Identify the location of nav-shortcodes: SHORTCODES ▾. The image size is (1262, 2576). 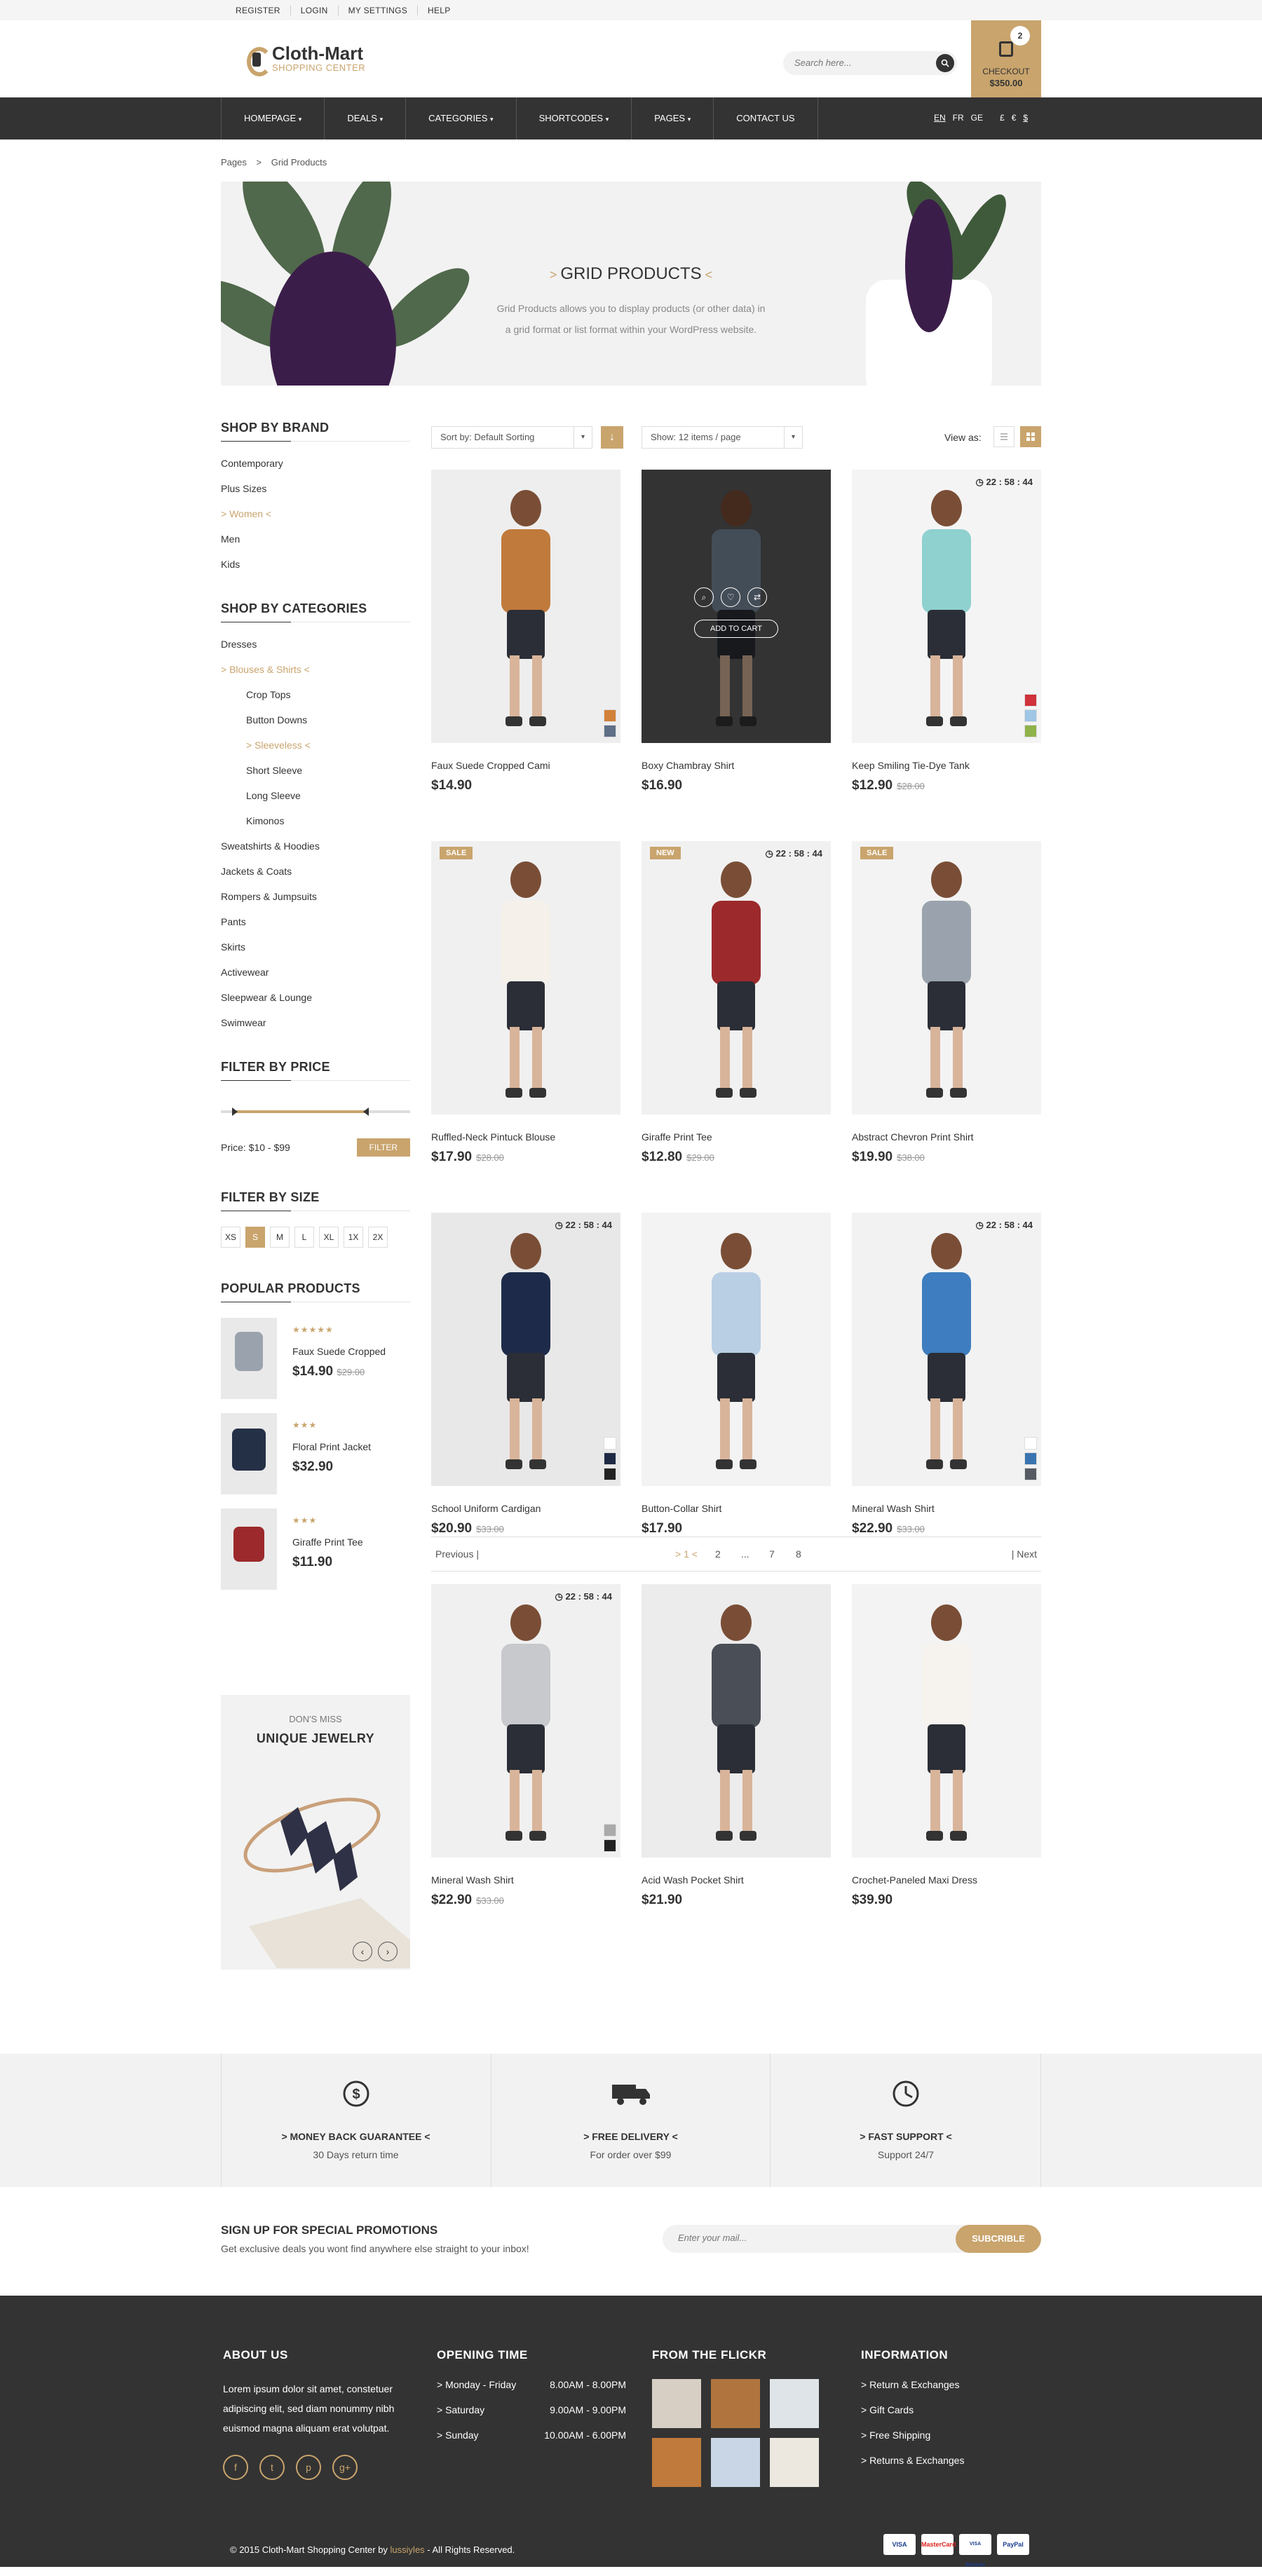
(575, 118).